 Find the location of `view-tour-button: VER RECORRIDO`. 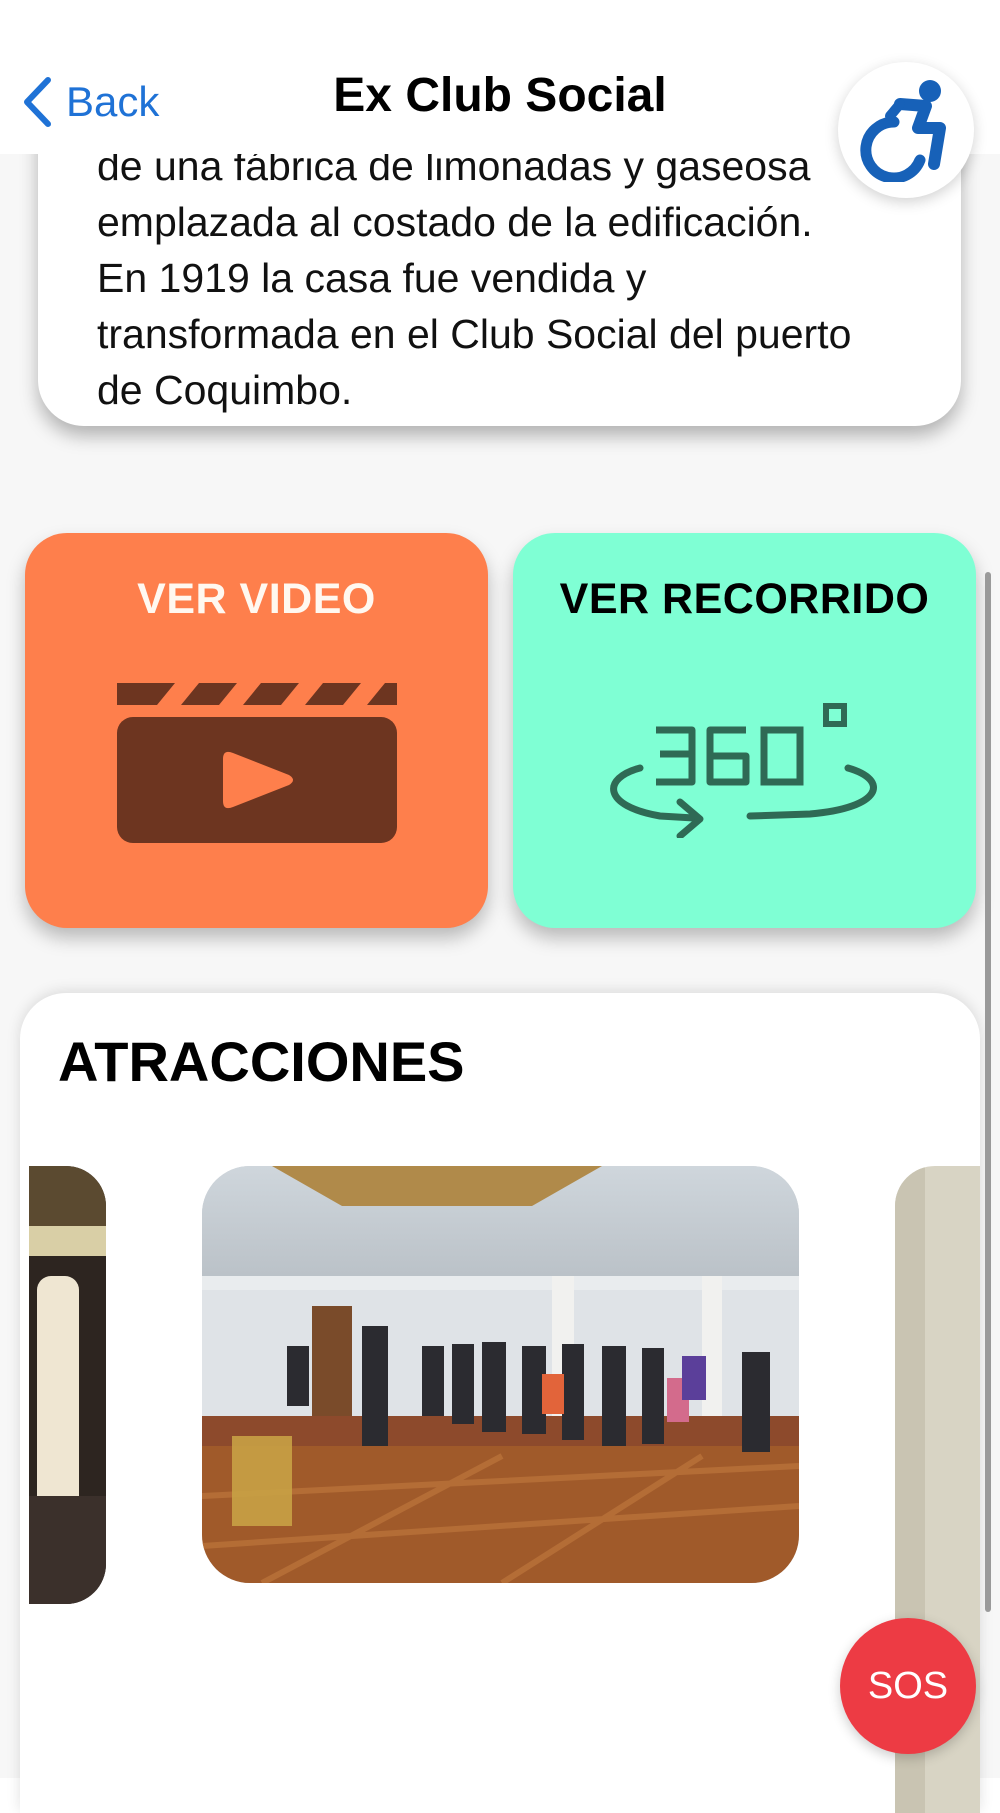

view-tour-button: VER RECORRIDO is located at coordinates (744, 730).